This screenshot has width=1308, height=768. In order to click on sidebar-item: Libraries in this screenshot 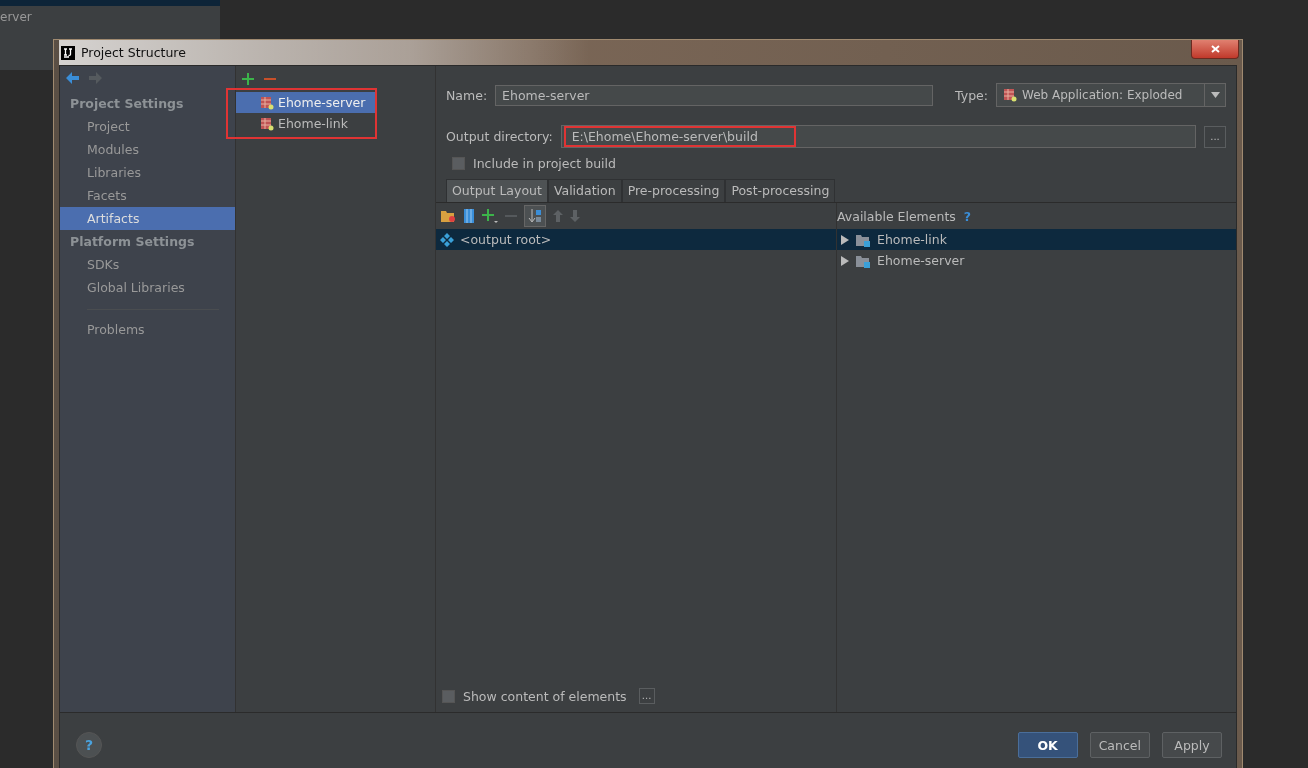, I will do `click(147, 172)`.